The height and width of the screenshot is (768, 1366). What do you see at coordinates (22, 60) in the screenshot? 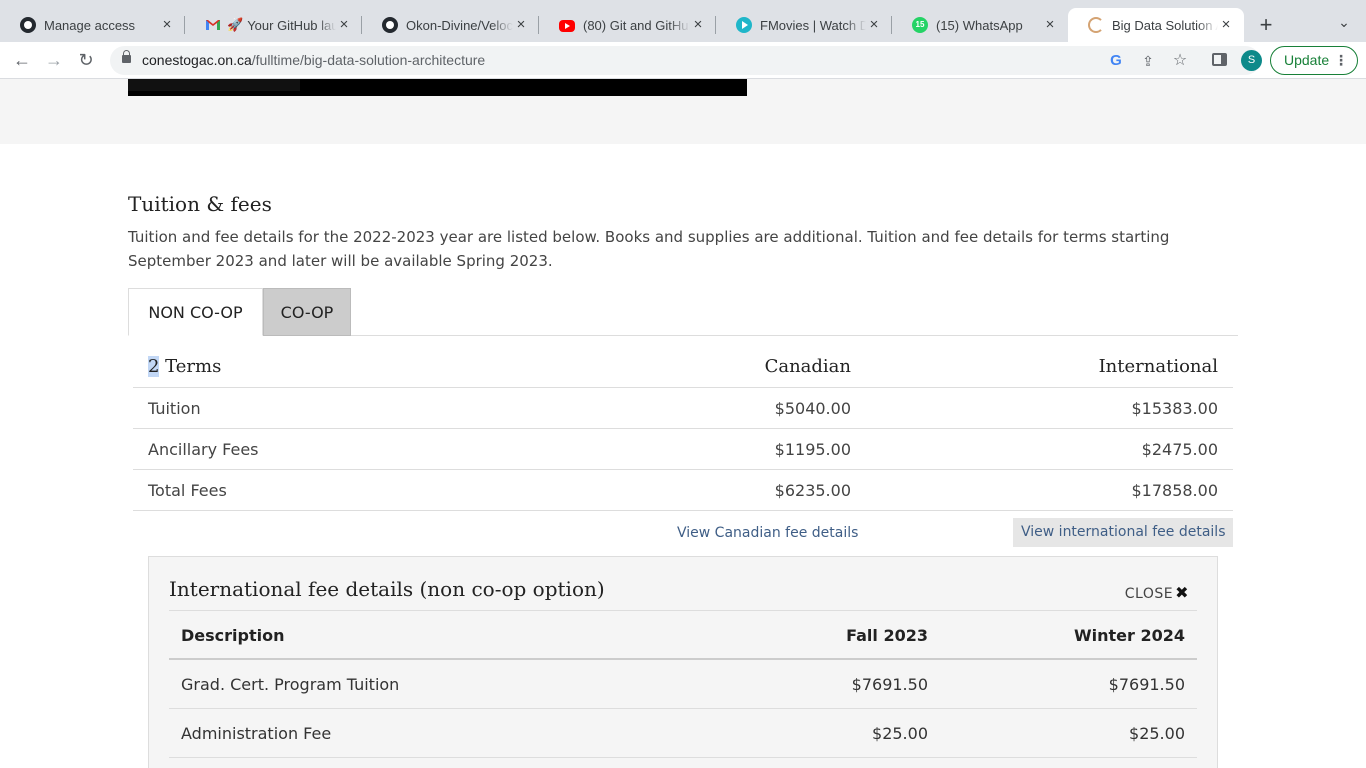
I see `back-icon: ←` at bounding box center [22, 60].